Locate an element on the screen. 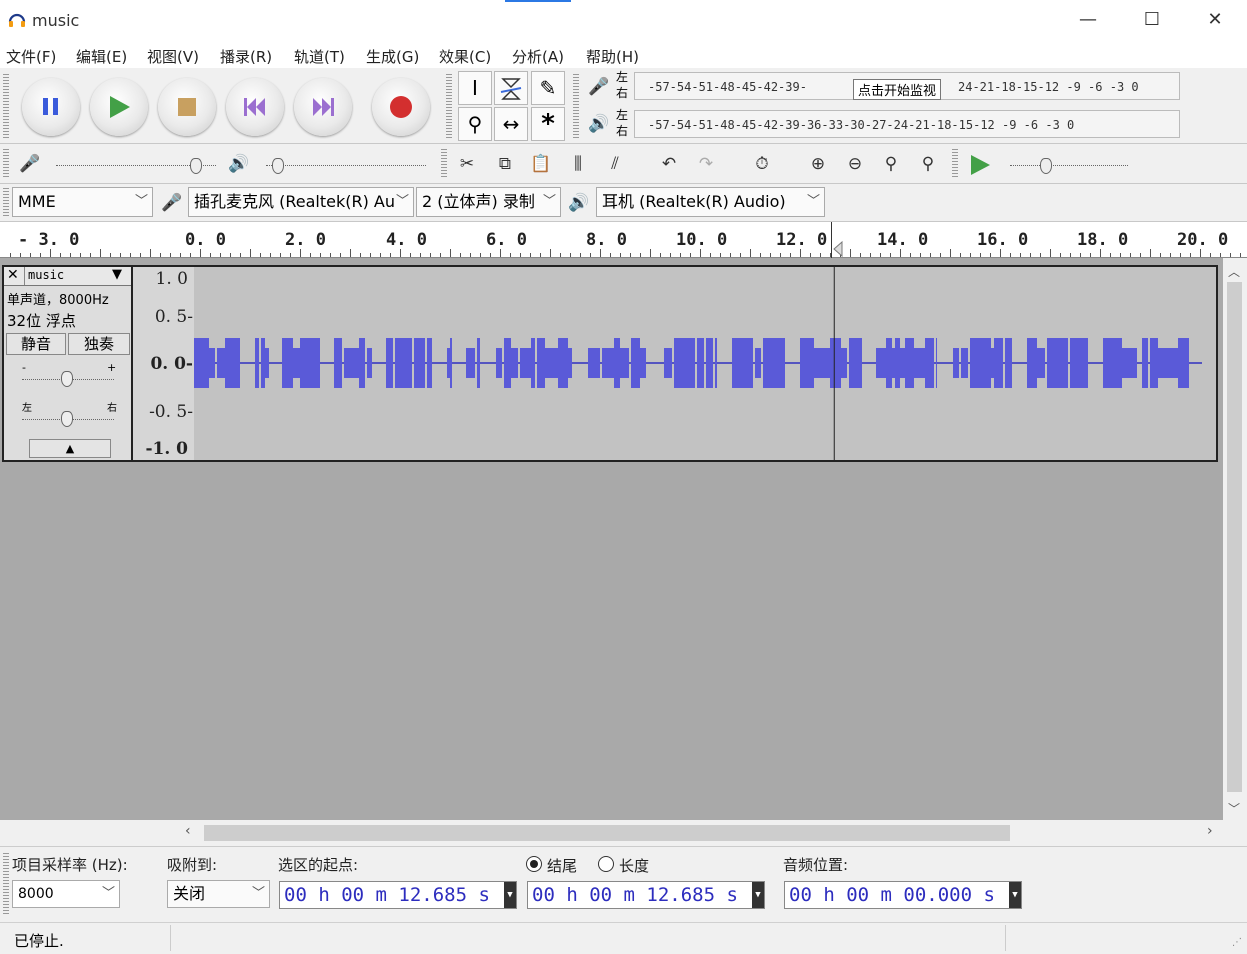  maximize-button: ☐ is located at coordinates (1152, 21).